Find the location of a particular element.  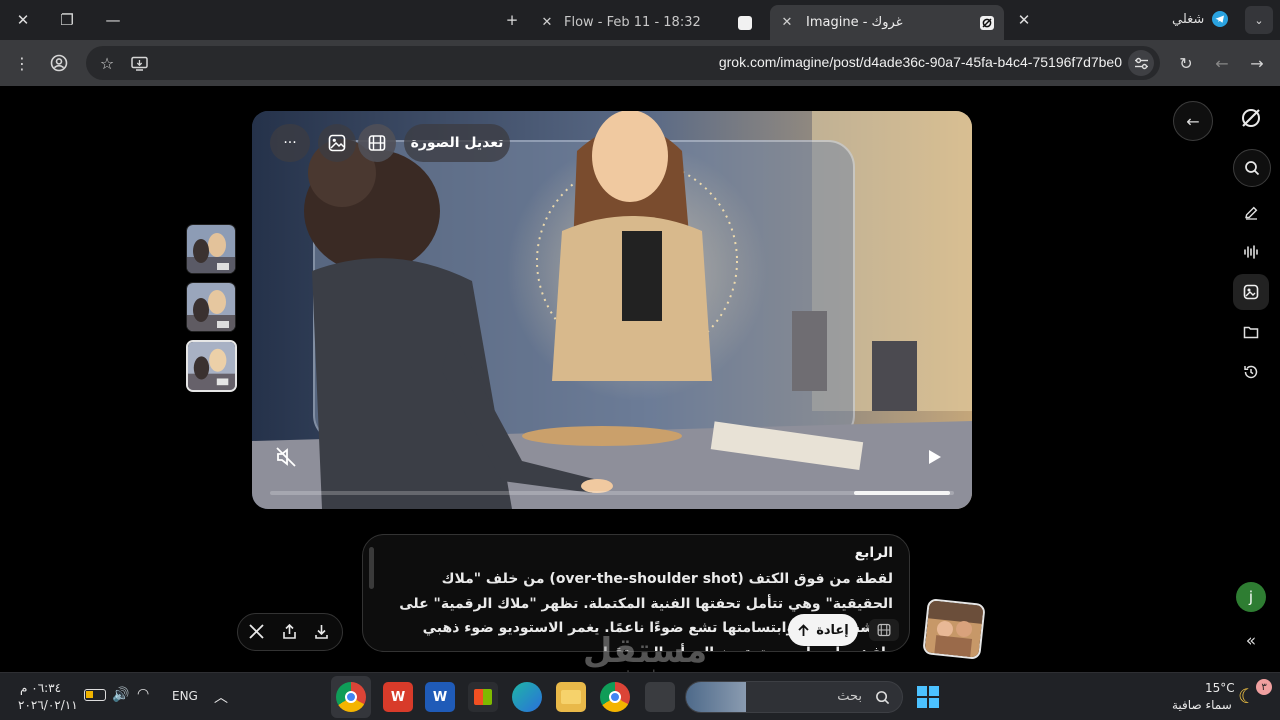

redo-button: إعادة is located at coordinates (823, 630).